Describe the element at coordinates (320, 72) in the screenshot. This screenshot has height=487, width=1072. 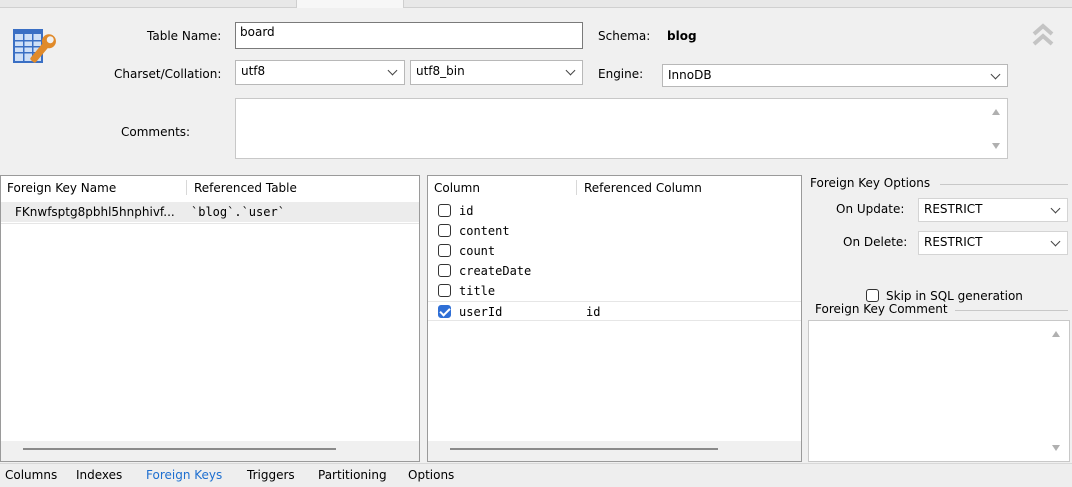
I see `charset-select: utf8` at that location.